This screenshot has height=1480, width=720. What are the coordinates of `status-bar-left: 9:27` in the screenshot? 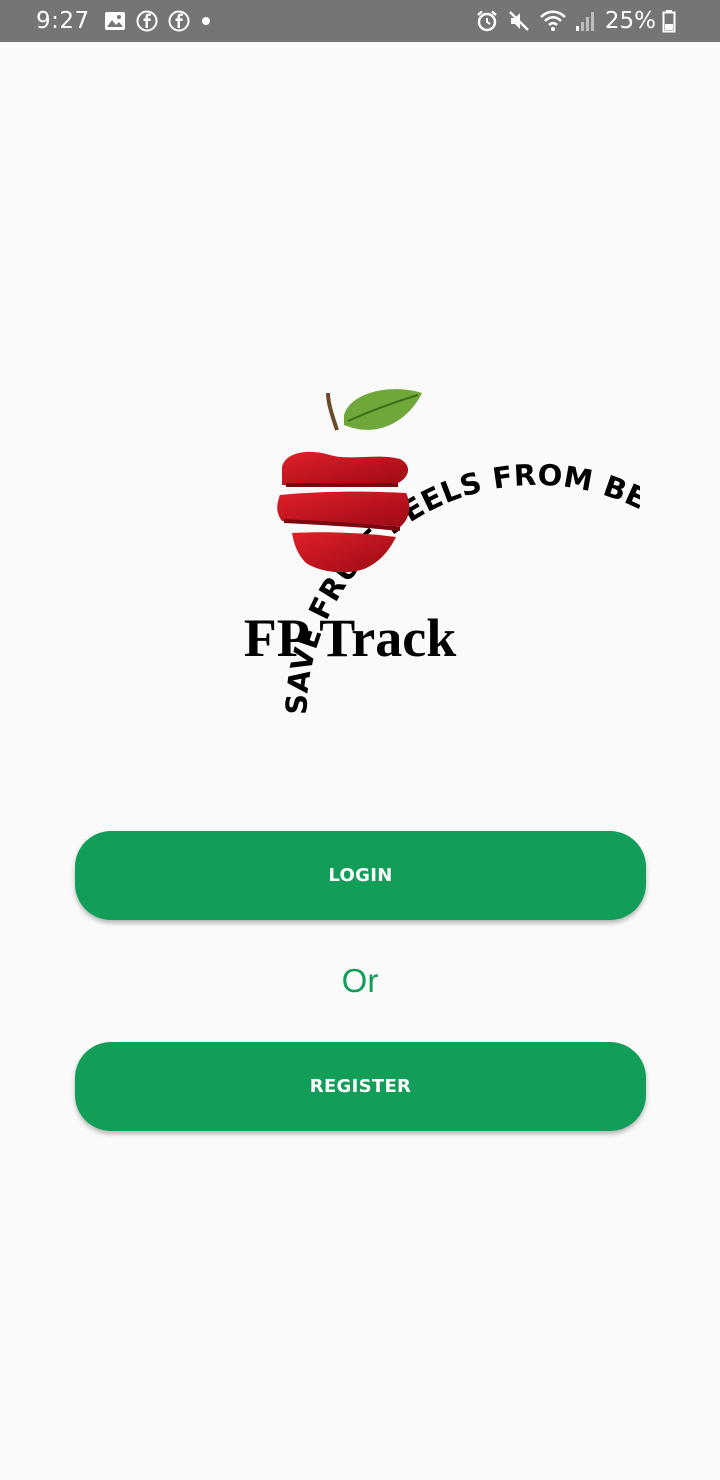 It's located at (129, 21).